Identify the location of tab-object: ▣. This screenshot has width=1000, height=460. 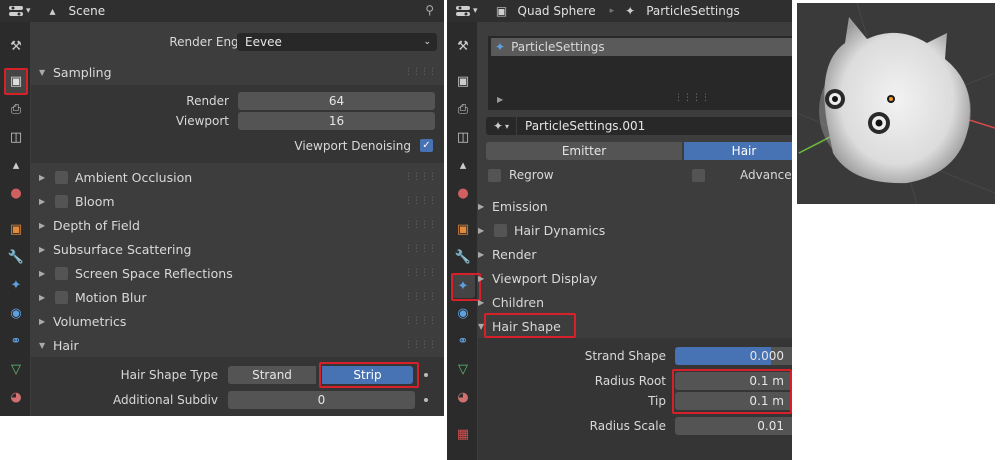
(16, 229).